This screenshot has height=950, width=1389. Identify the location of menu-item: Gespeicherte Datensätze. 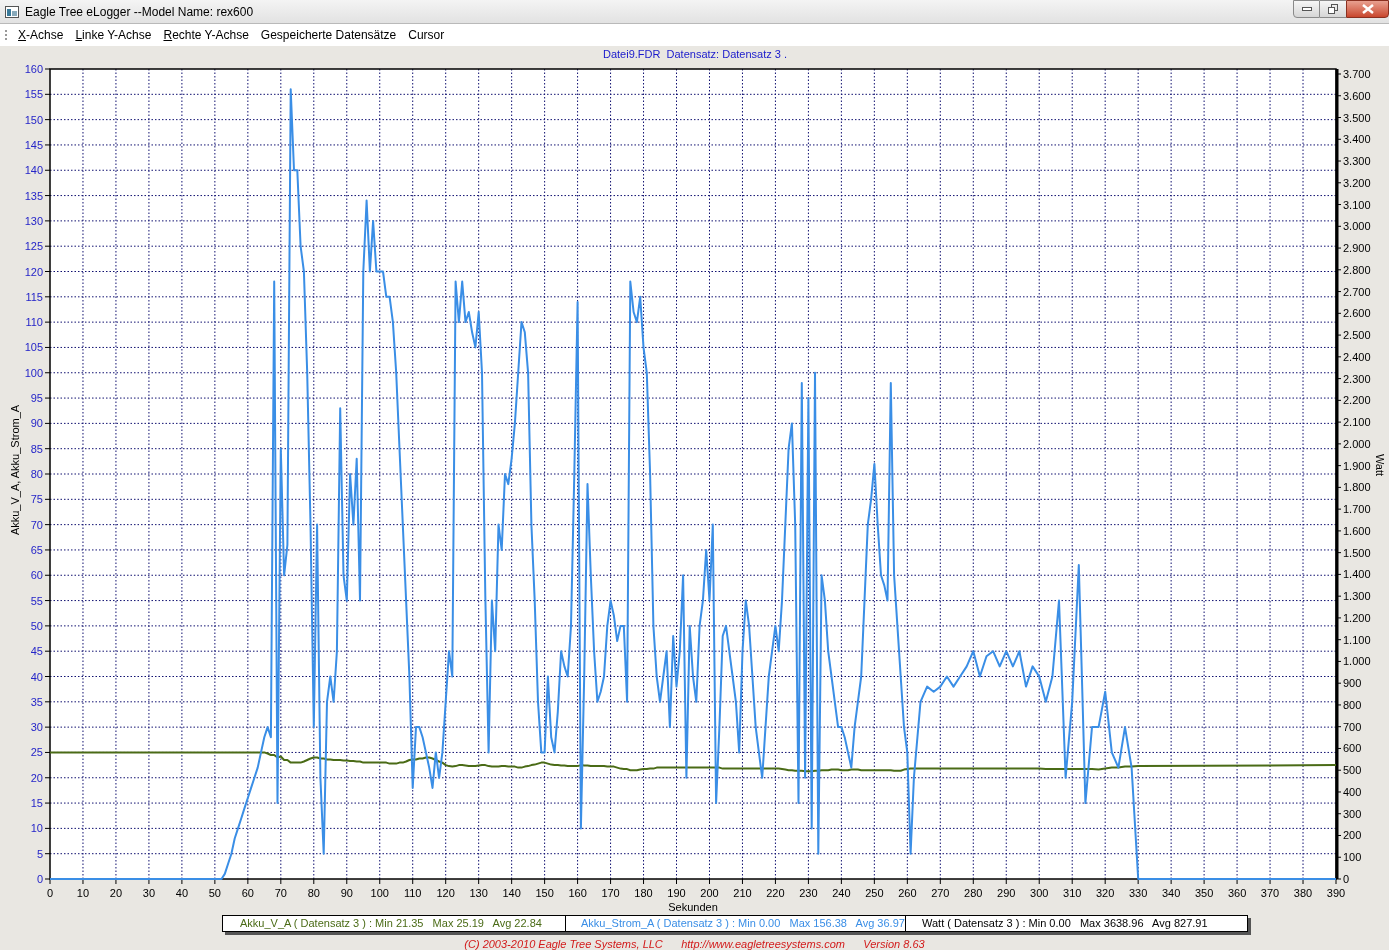
(328, 35).